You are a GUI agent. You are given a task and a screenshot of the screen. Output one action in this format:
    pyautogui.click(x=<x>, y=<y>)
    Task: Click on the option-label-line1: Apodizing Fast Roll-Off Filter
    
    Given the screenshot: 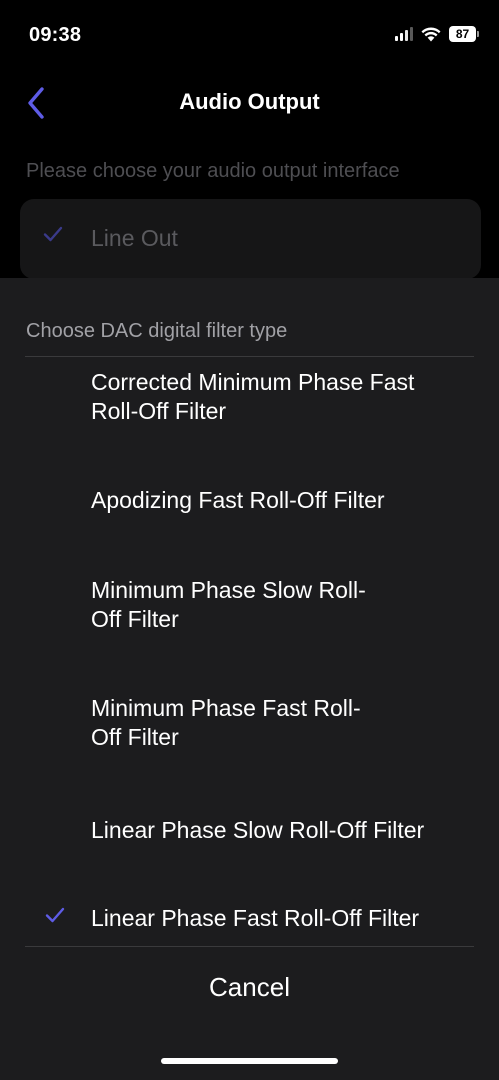 What is the action you would take?
    pyautogui.click(x=238, y=500)
    